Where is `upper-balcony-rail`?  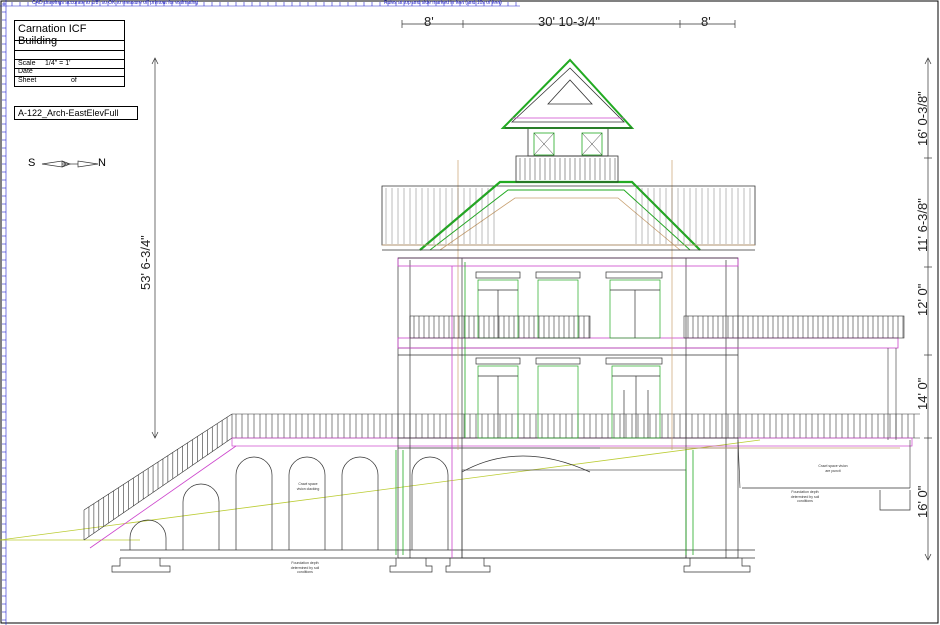
upper-balcony-rail is located at coordinates (657, 327).